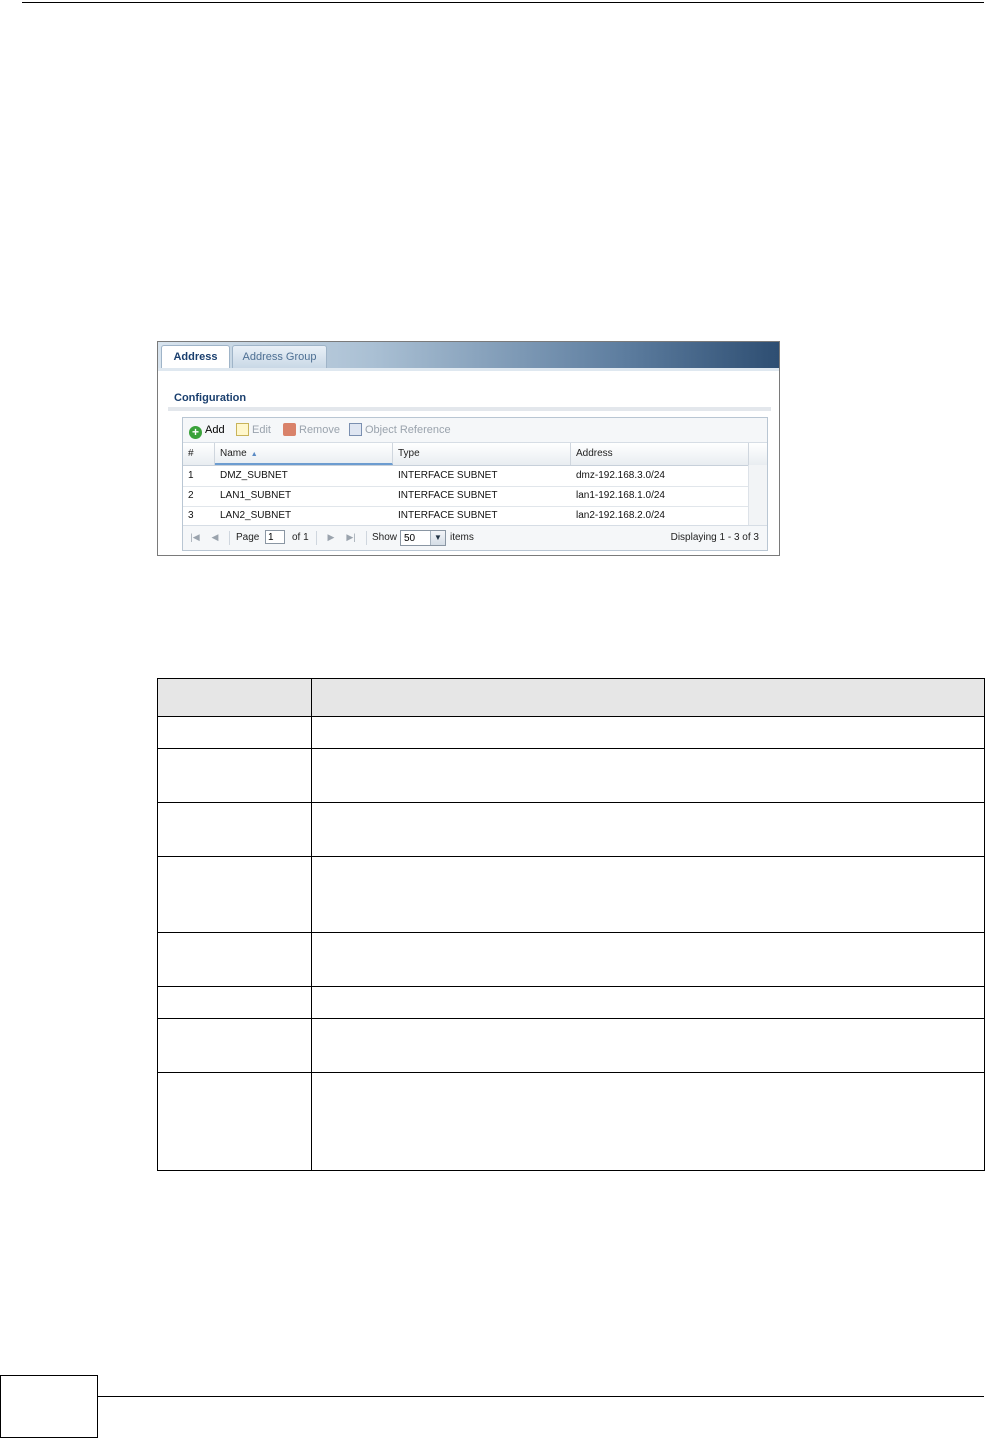  What do you see at coordinates (620, 495) in the screenshot?
I see `row-address: lan1-192.168.1.0/24` at bounding box center [620, 495].